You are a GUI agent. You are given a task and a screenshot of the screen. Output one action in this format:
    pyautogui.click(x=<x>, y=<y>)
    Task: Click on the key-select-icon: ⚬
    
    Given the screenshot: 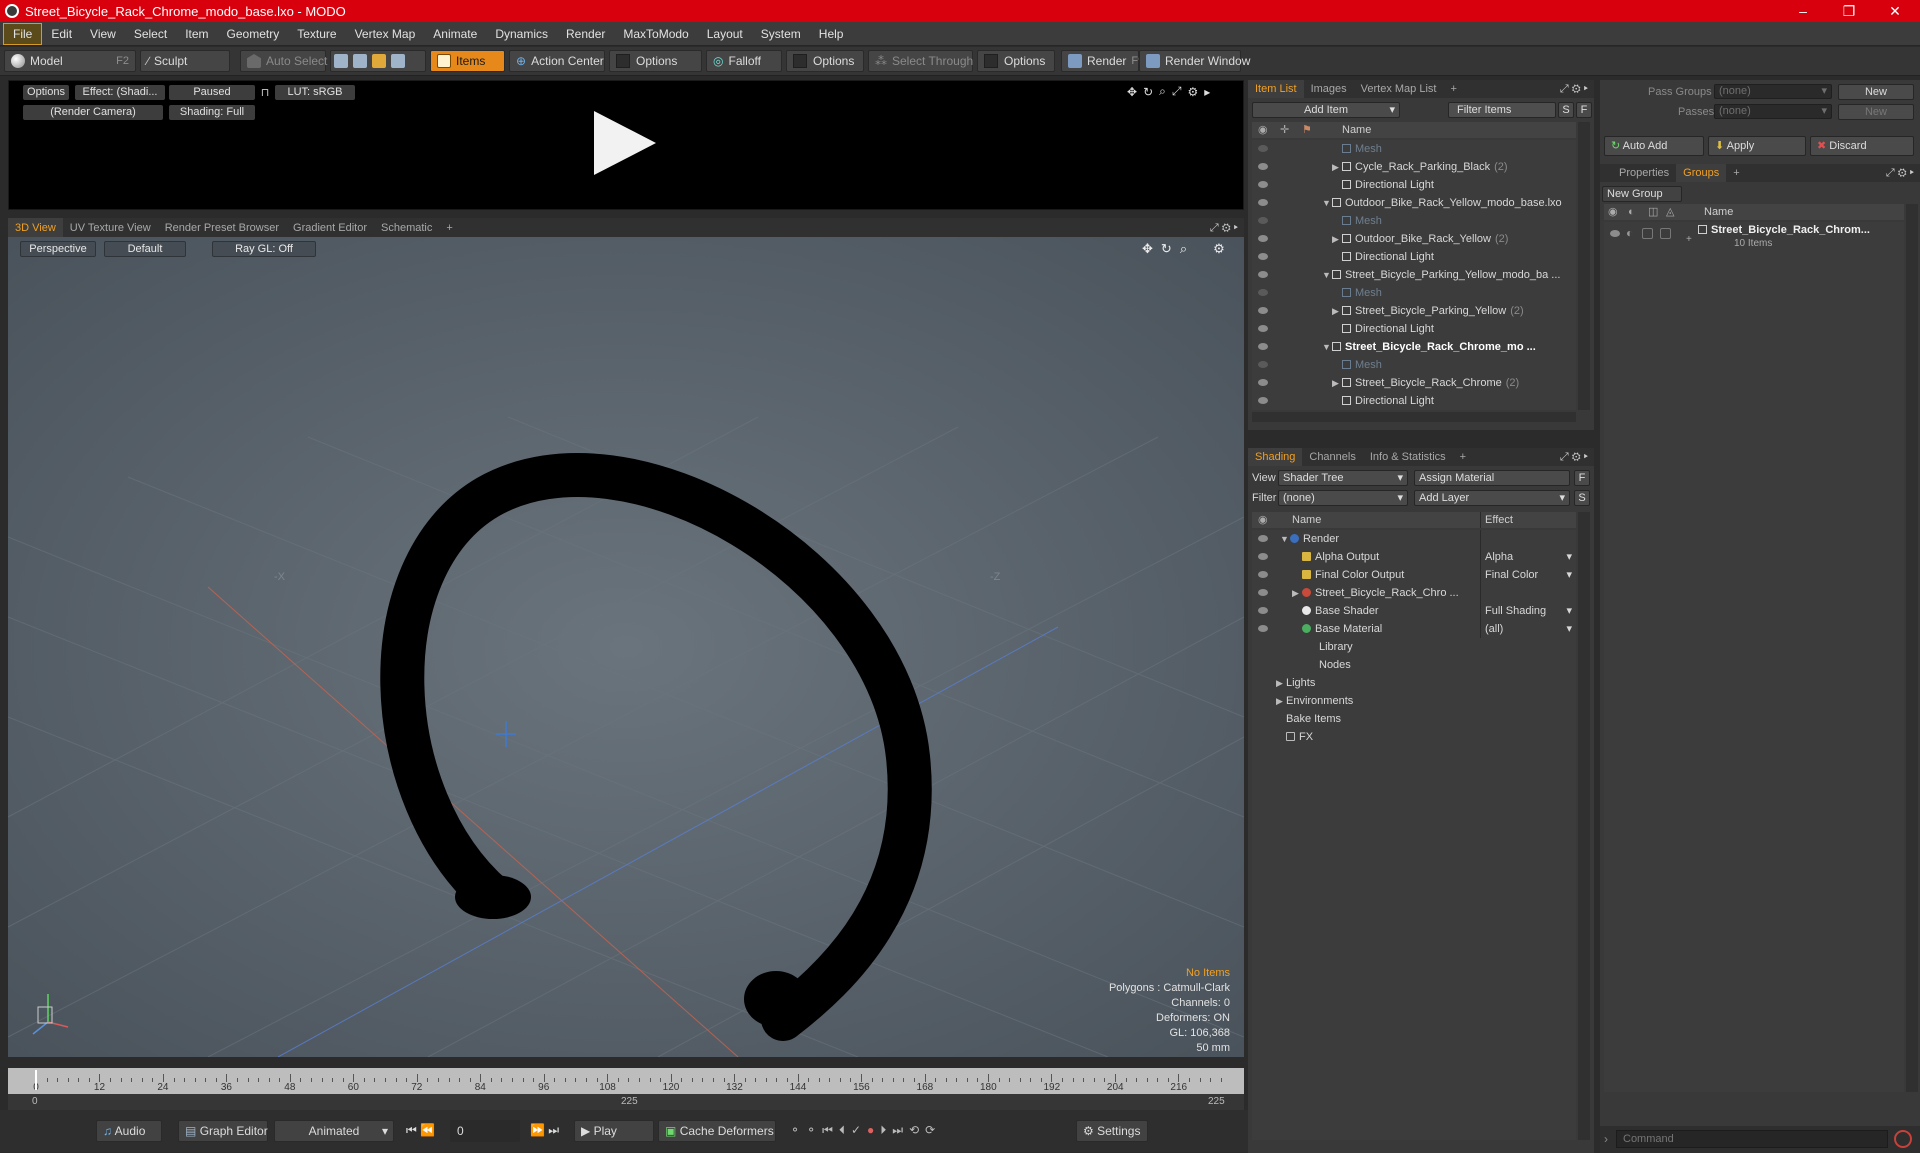 What is the action you would take?
    pyautogui.click(x=814, y=1130)
    